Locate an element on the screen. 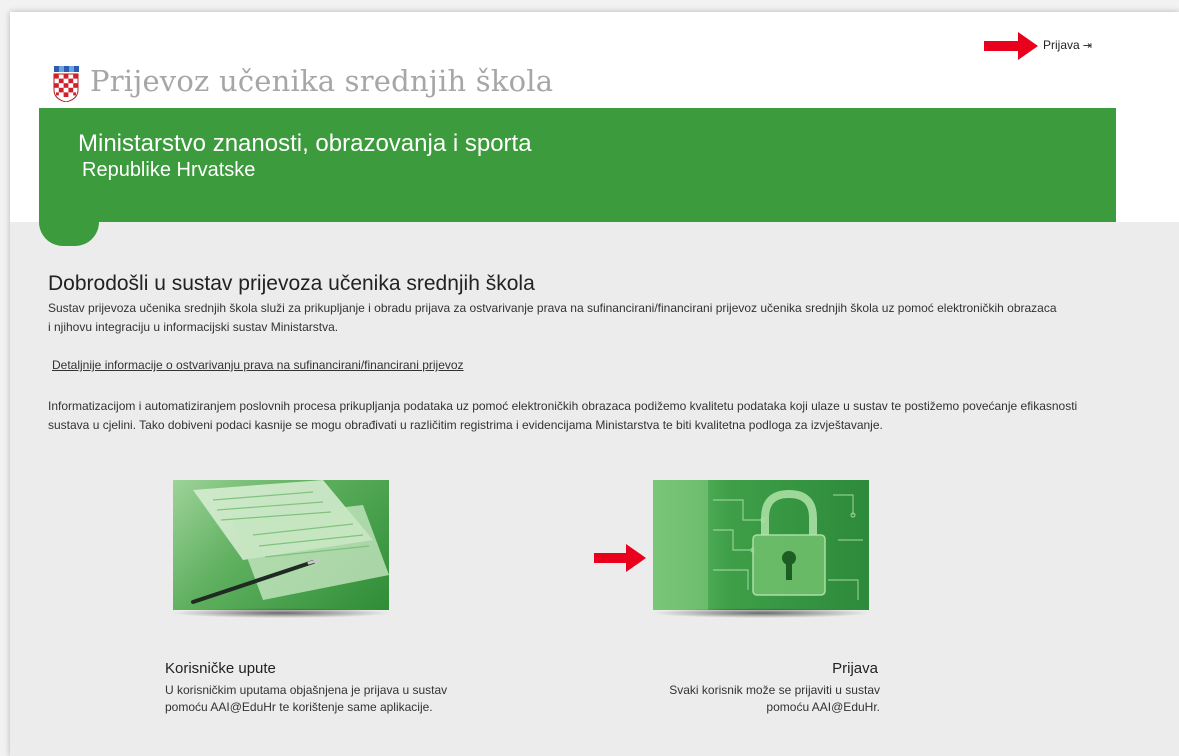 This screenshot has height=756, width=1179. user-manual-image is located at coordinates (281, 545).